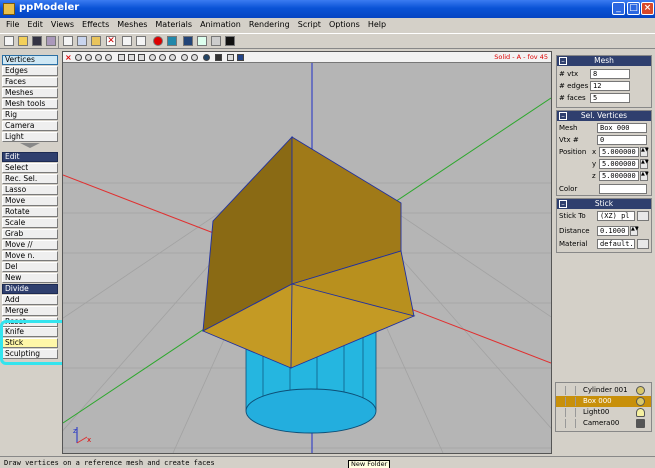 Image resolution: width=655 pixels, height=468 pixels. What do you see at coordinates (30, 332) in the screenshot?
I see `tool-knife: Knife` at bounding box center [30, 332].